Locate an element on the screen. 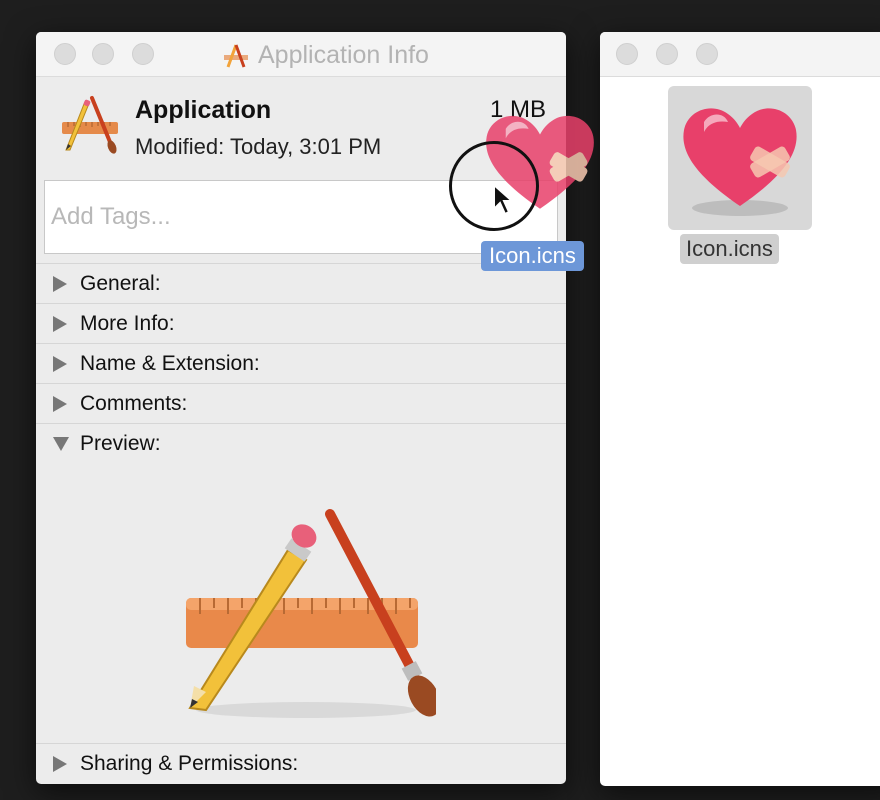  modified-row: Modified: Today, 3:01 PM is located at coordinates (258, 147).